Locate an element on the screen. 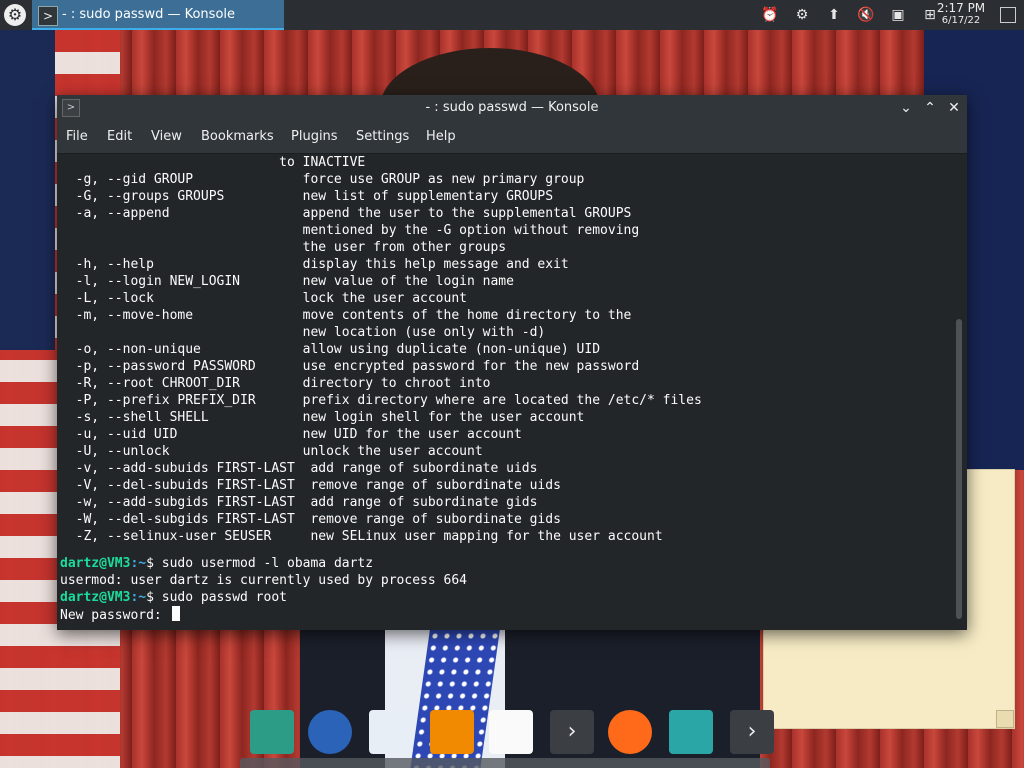 The width and height of the screenshot is (1024, 768). update-arrow-icon: ⬆ is located at coordinates (834, 15).